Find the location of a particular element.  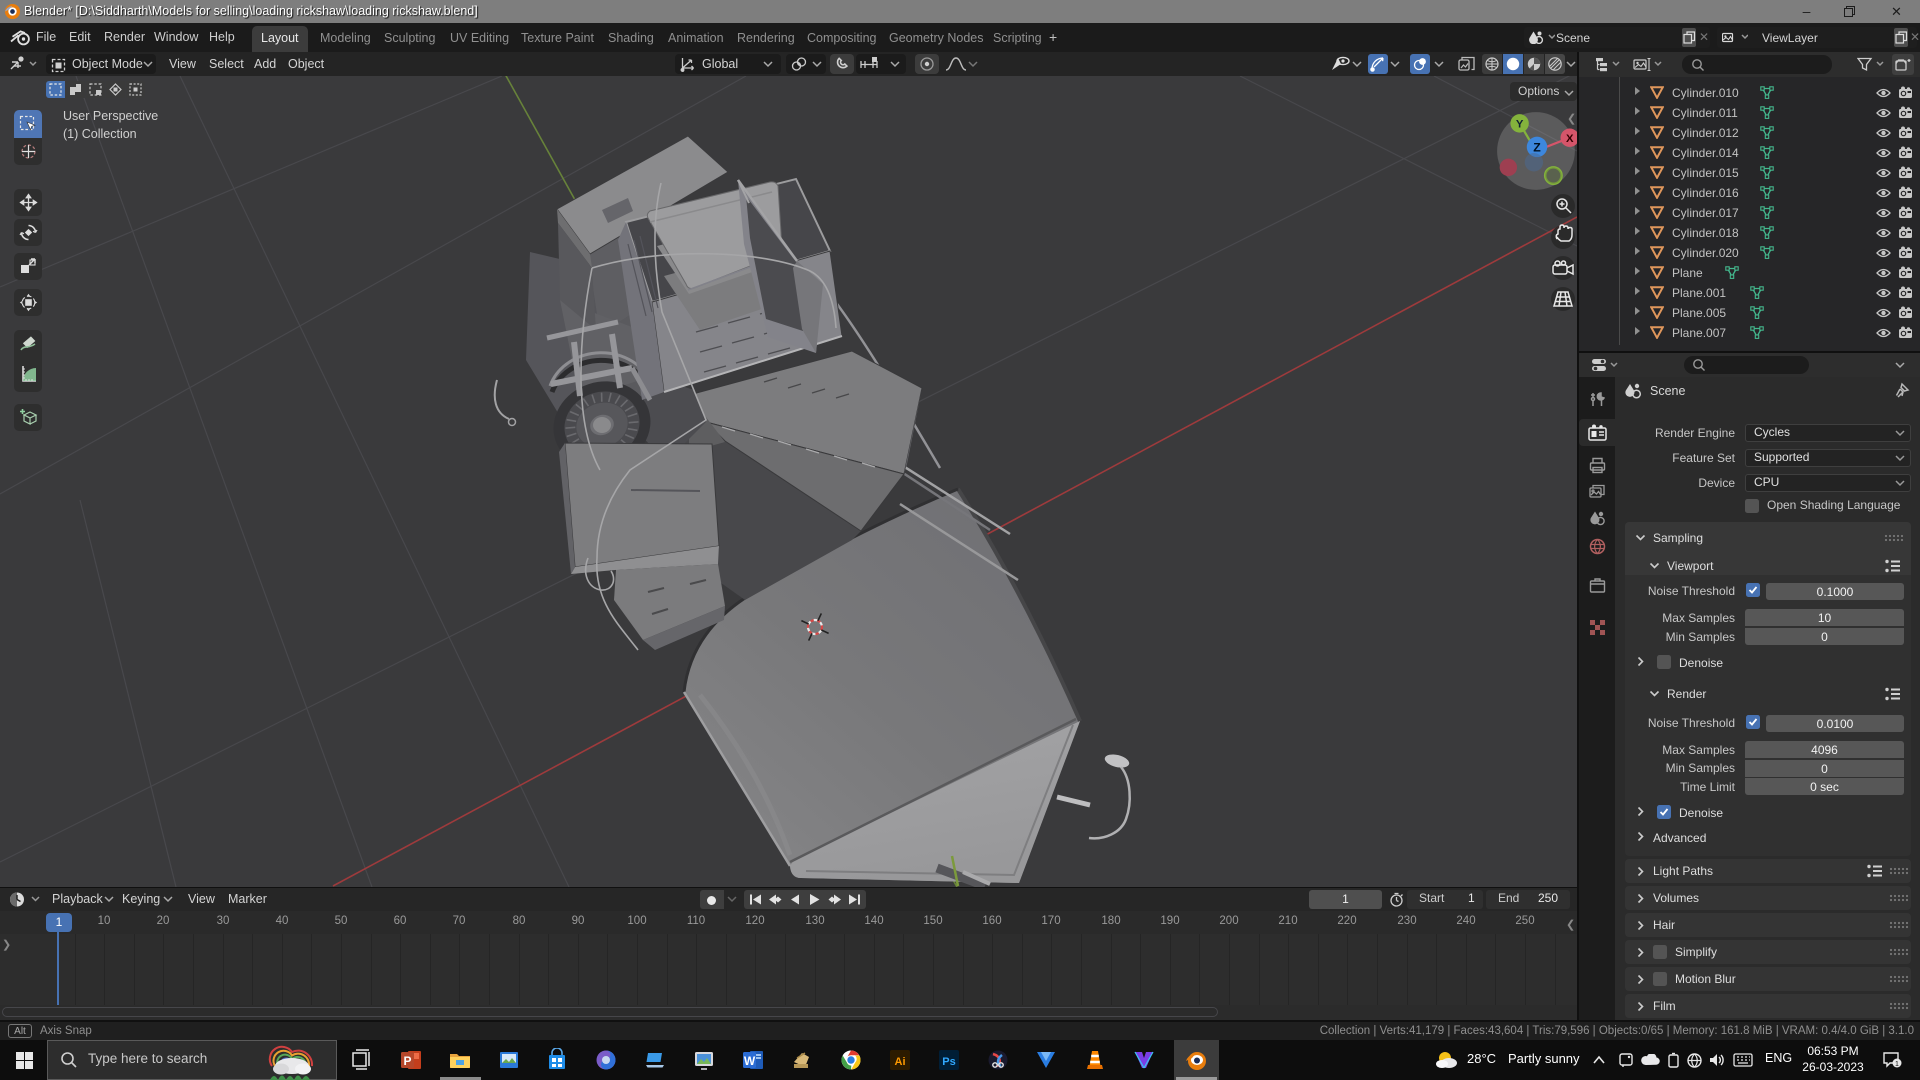

svg-text: Ps is located at coordinates (948, 1062).